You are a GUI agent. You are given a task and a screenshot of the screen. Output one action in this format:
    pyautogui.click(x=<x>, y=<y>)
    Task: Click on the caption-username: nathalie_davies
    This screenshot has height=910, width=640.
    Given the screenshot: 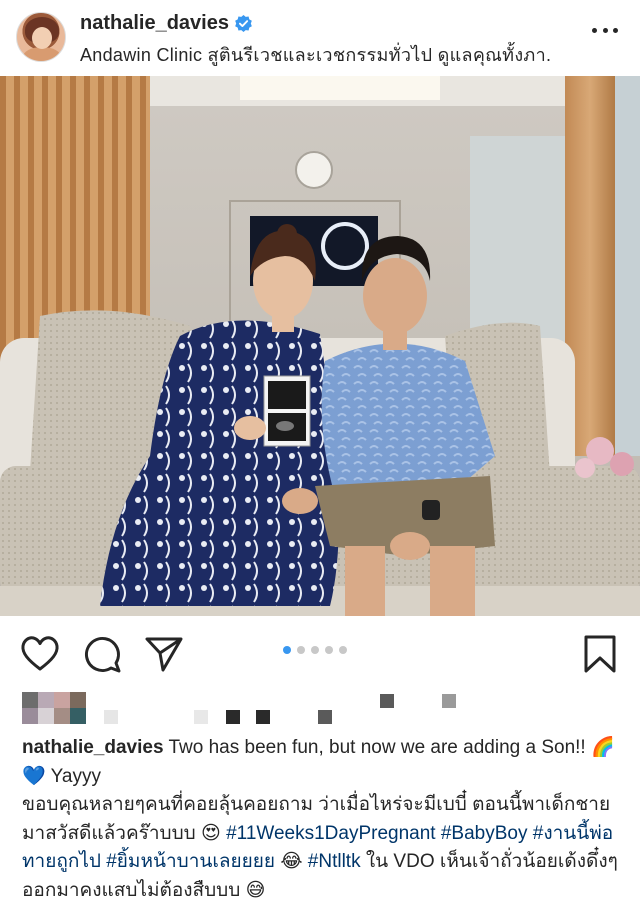 What is the action you would take?
    pyautogui.click(x=93, y=747)
    